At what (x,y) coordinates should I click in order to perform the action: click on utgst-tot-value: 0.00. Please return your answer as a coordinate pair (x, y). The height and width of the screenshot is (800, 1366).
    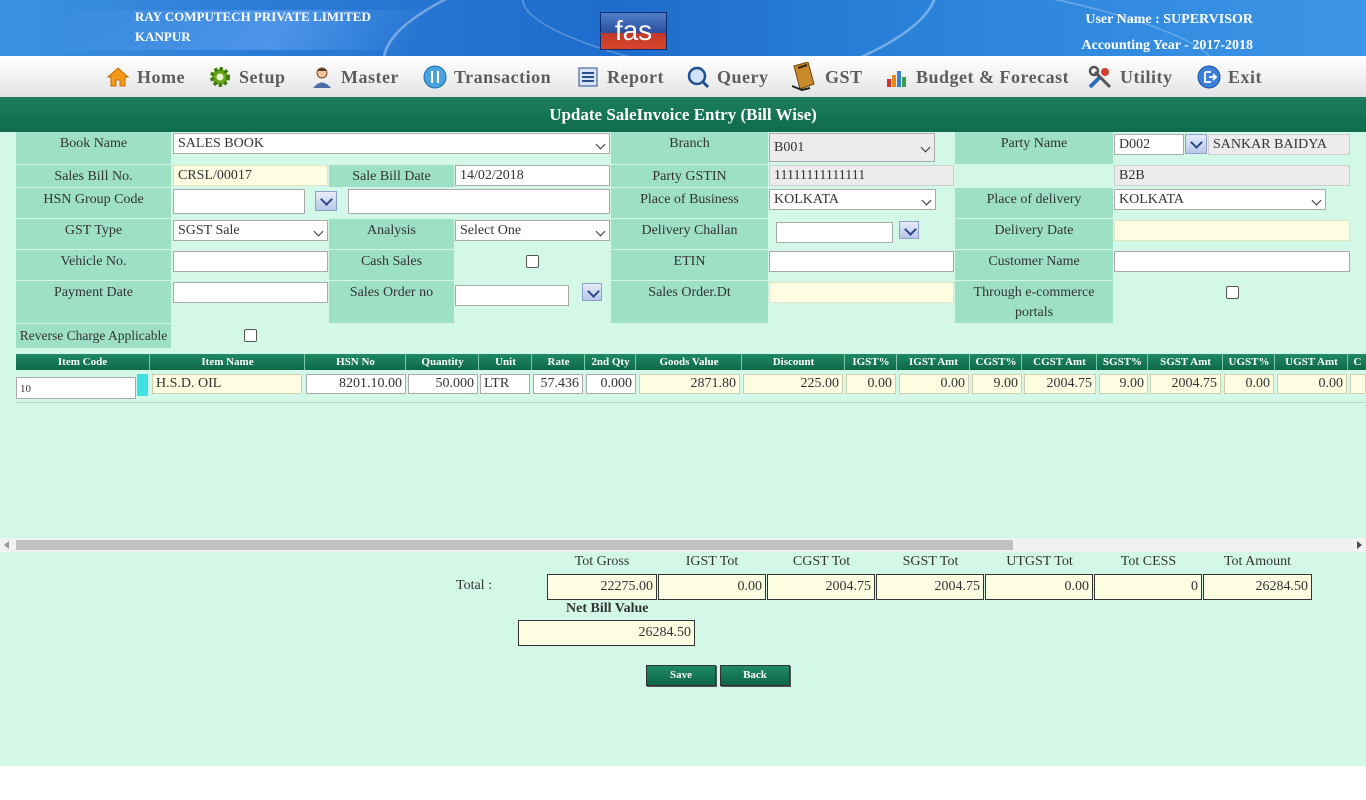
    Looking at the image, I should click on (1039, 587).